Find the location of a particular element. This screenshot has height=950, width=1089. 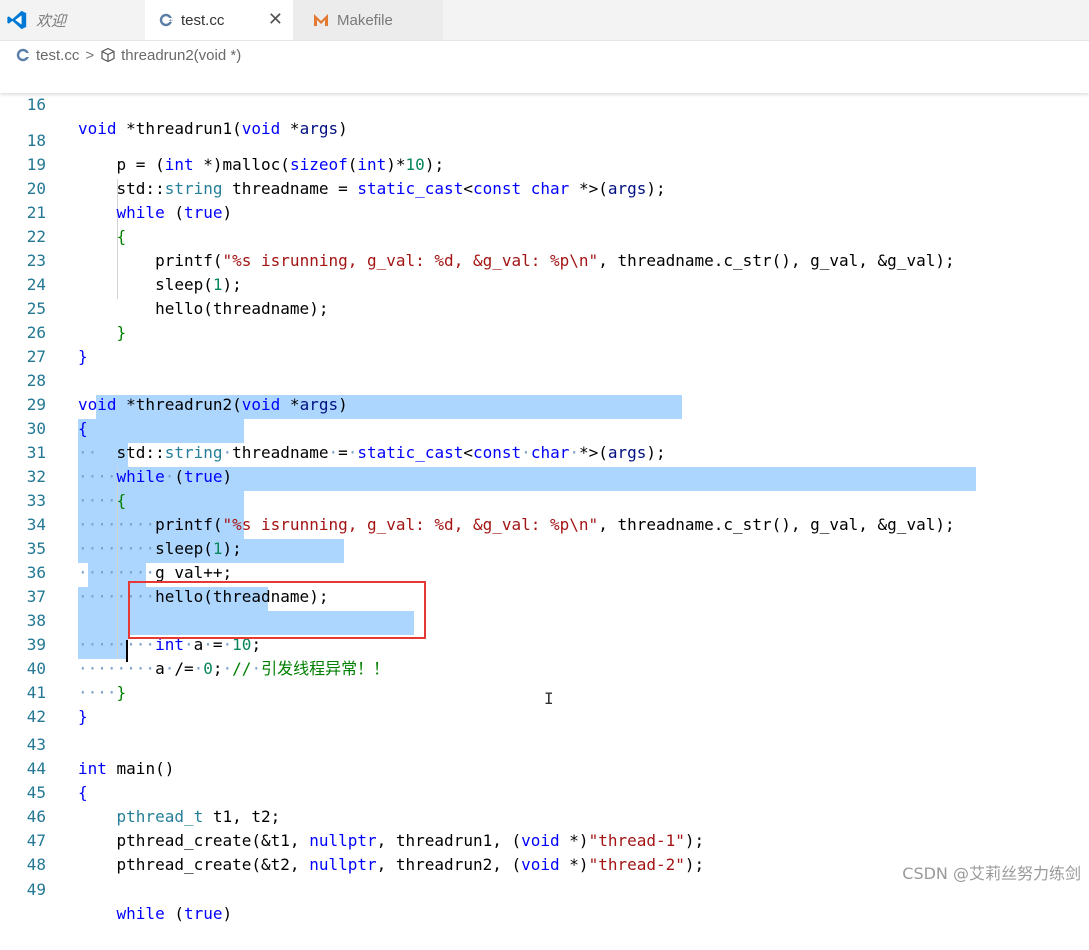

tab-welcome: 欢迎 is located at coordinates (72, 20).